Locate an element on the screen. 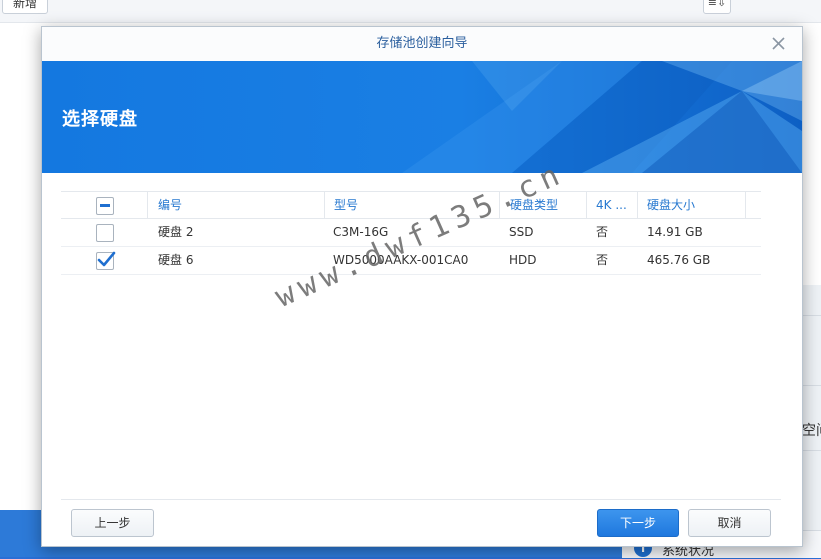 The width and height of the screenshot is (821, 559). cancel-button: 取消 is located at coordinates (729, 523).